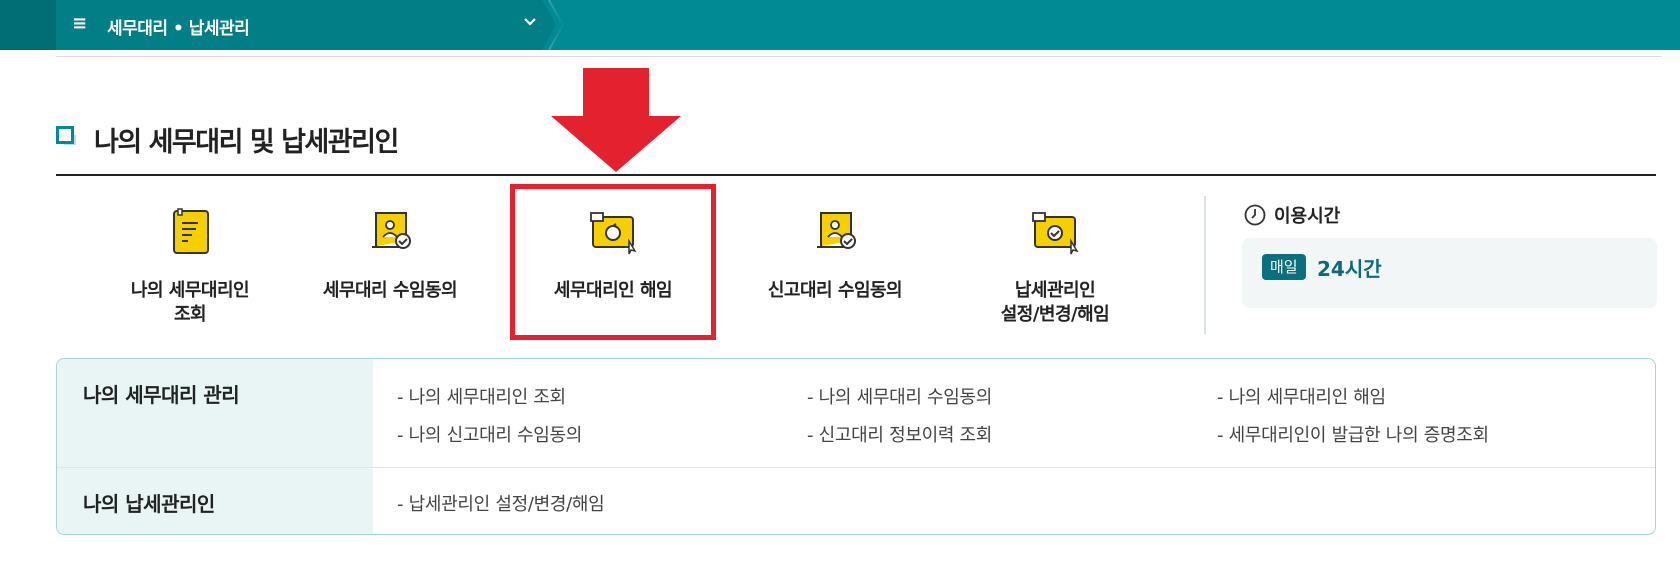 The image size is (1680, 584). I want to click on usage-time-value: 24시간, so click(1349, 269).